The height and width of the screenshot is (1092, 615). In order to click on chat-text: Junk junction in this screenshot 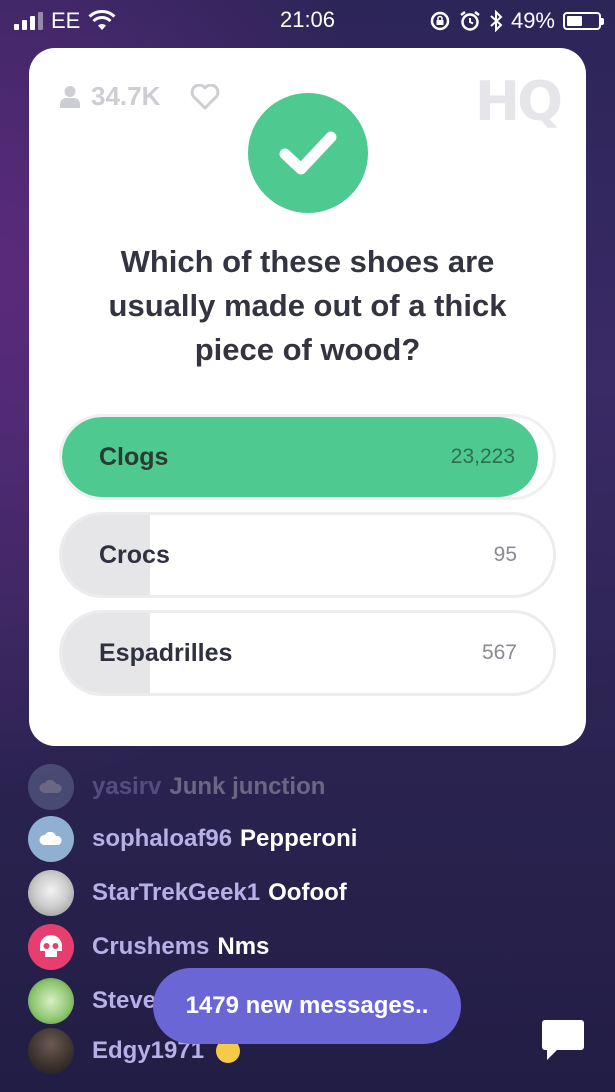, I will do `click(247, 786)`.